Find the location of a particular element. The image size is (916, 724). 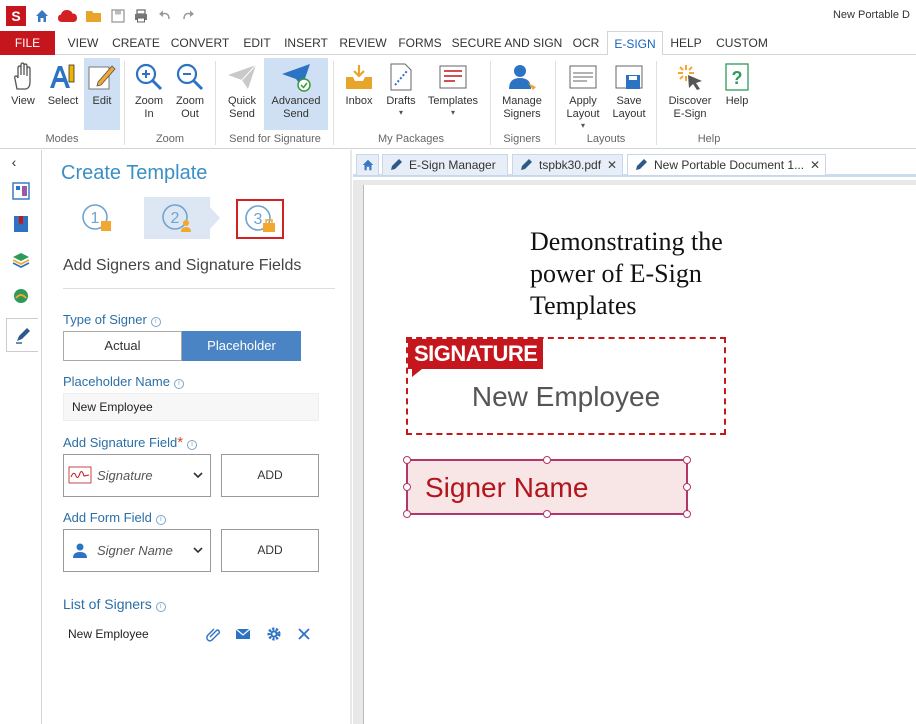

doc-tab-new-portable-document: New Portable Document 1... ✕ is located at coordinates (726, 165).